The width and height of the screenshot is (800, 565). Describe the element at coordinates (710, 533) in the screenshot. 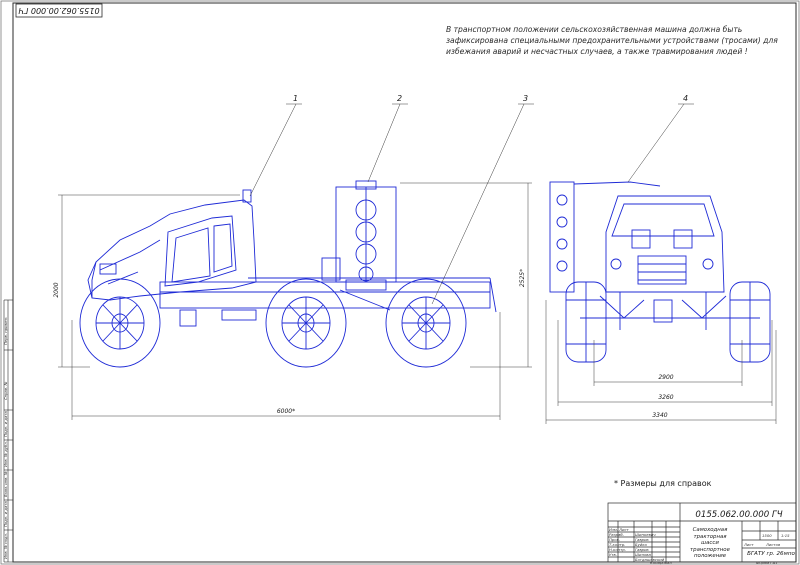

I see `title-line-0: Самоходная тракторная` at that location.